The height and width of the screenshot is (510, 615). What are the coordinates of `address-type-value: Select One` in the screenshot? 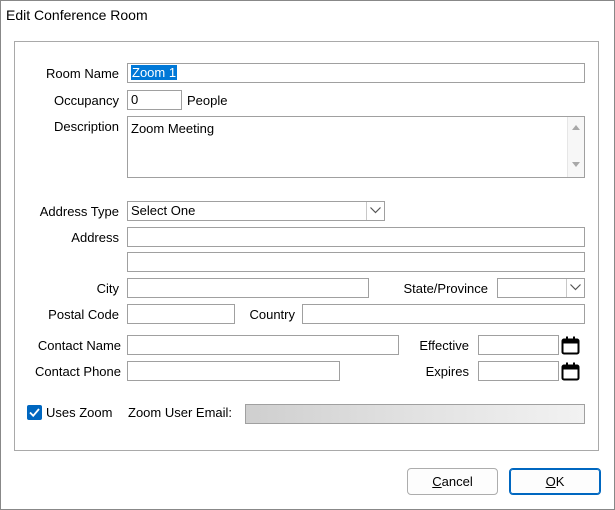 It's located at (163, 210).